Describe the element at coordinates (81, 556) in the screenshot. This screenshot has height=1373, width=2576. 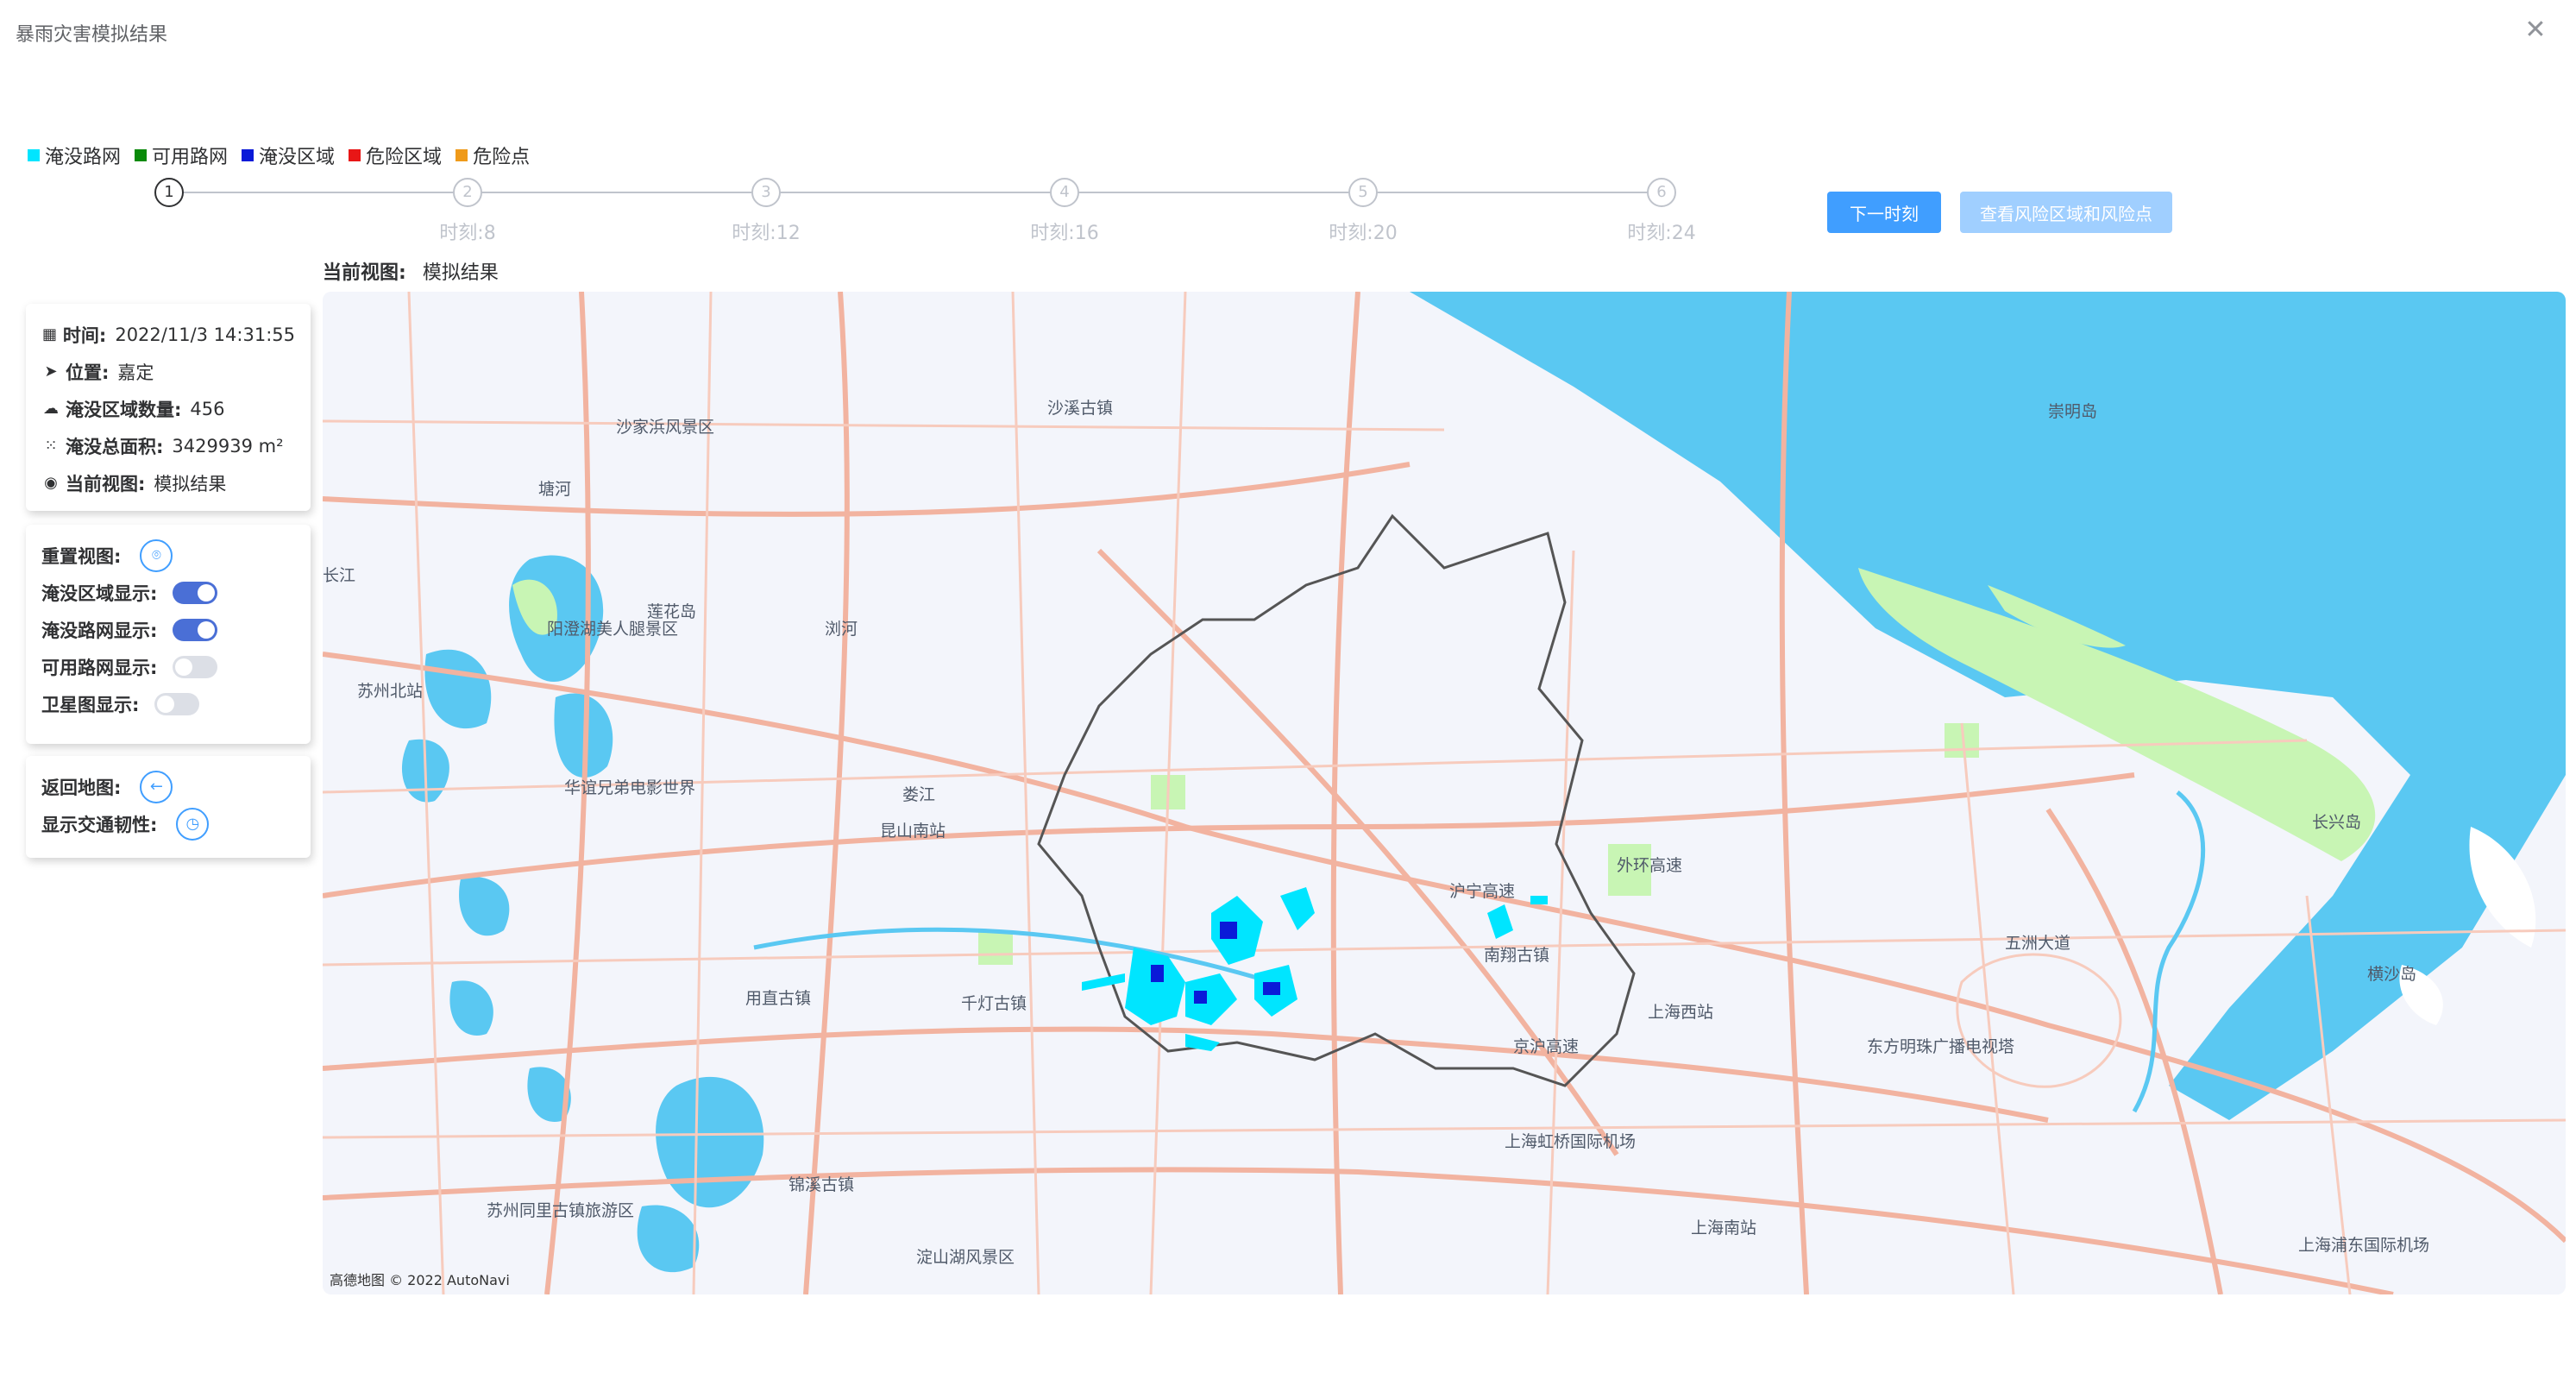
I see `control-label: 重置视图:` at that location.